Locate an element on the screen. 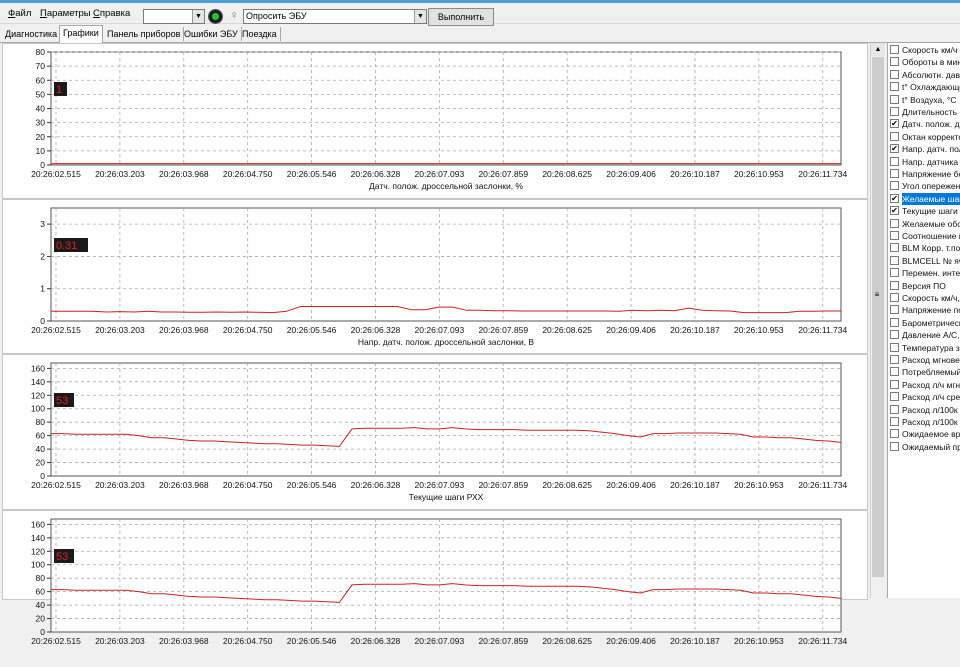 This screenshot has height=667, width=960. param-item: ✔ Напр. датч. пол is located at coordinates (925, 149).